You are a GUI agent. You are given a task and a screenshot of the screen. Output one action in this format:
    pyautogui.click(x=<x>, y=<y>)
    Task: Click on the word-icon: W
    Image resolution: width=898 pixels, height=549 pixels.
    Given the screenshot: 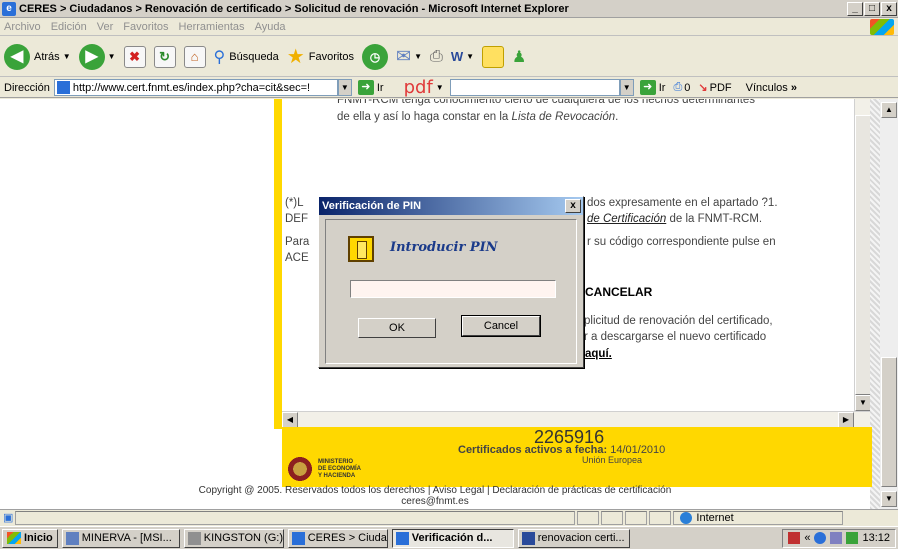 What is the action you would take?
    pyautogui.click(x=457, y=56)
    